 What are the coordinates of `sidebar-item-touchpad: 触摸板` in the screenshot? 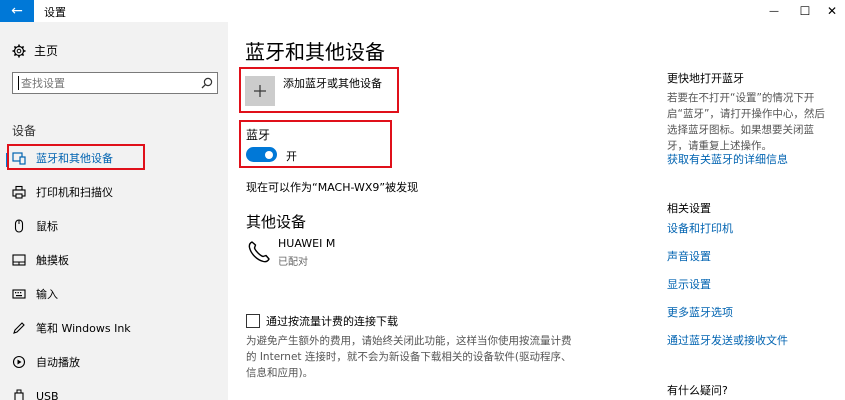 It's located at (114, 260).